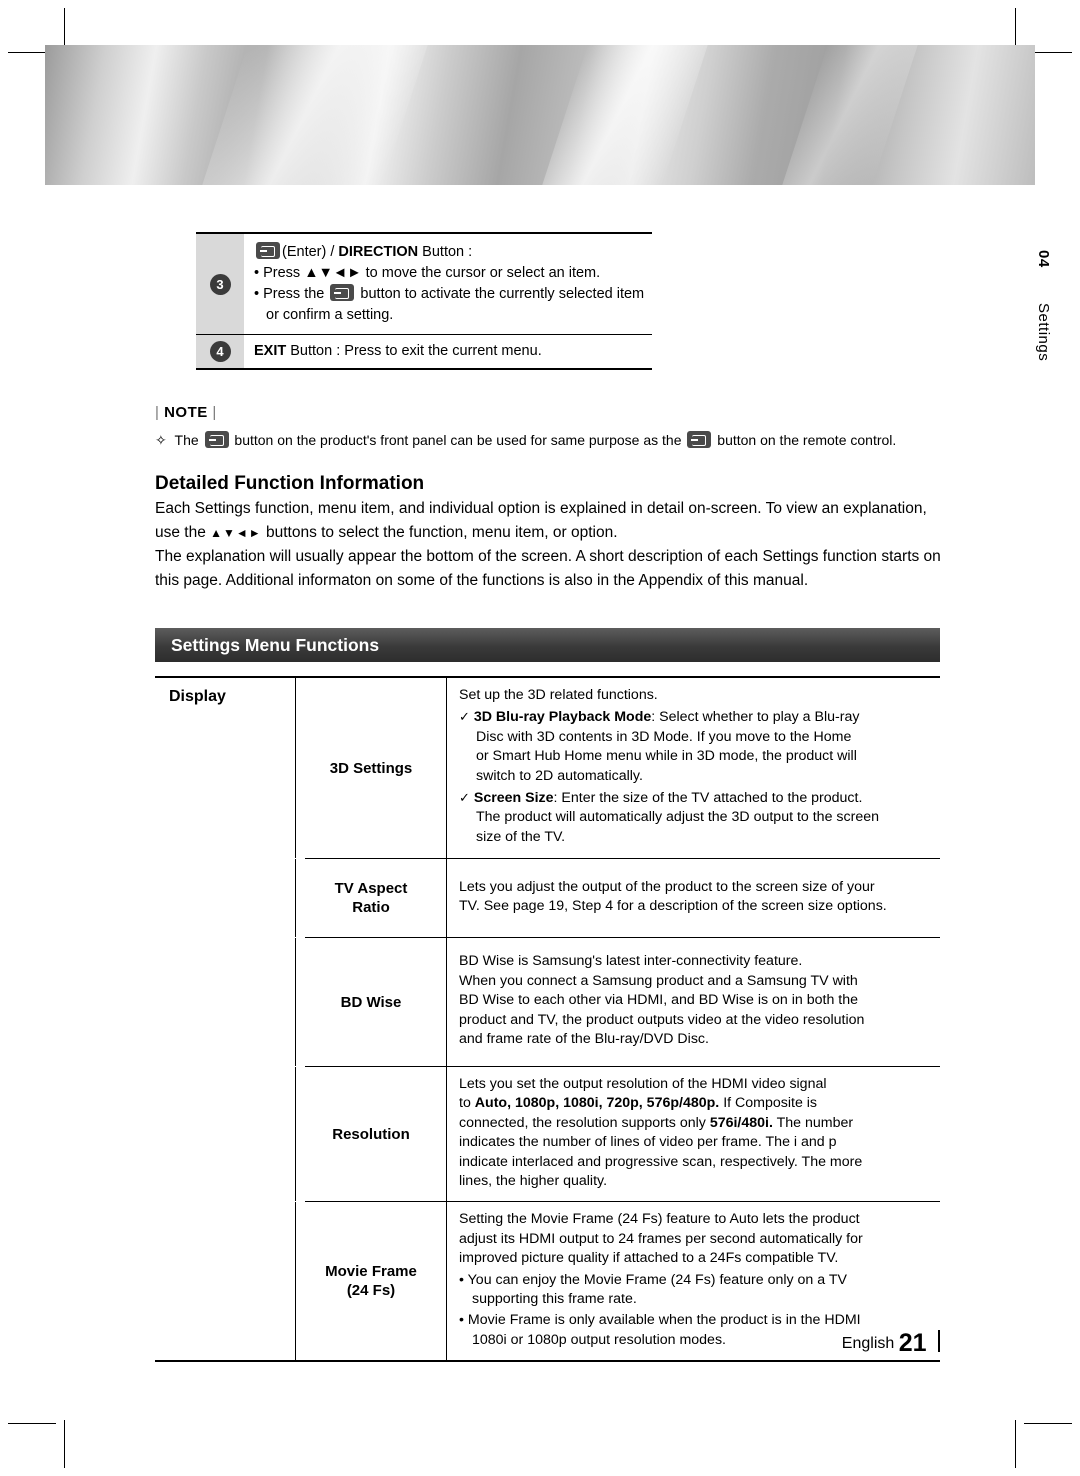 The image size is (1080, 1476). What do you see at coordinates (868, 1343) in the screenshot?
I see `footer-language: English` at bounding box center [868, 1343].